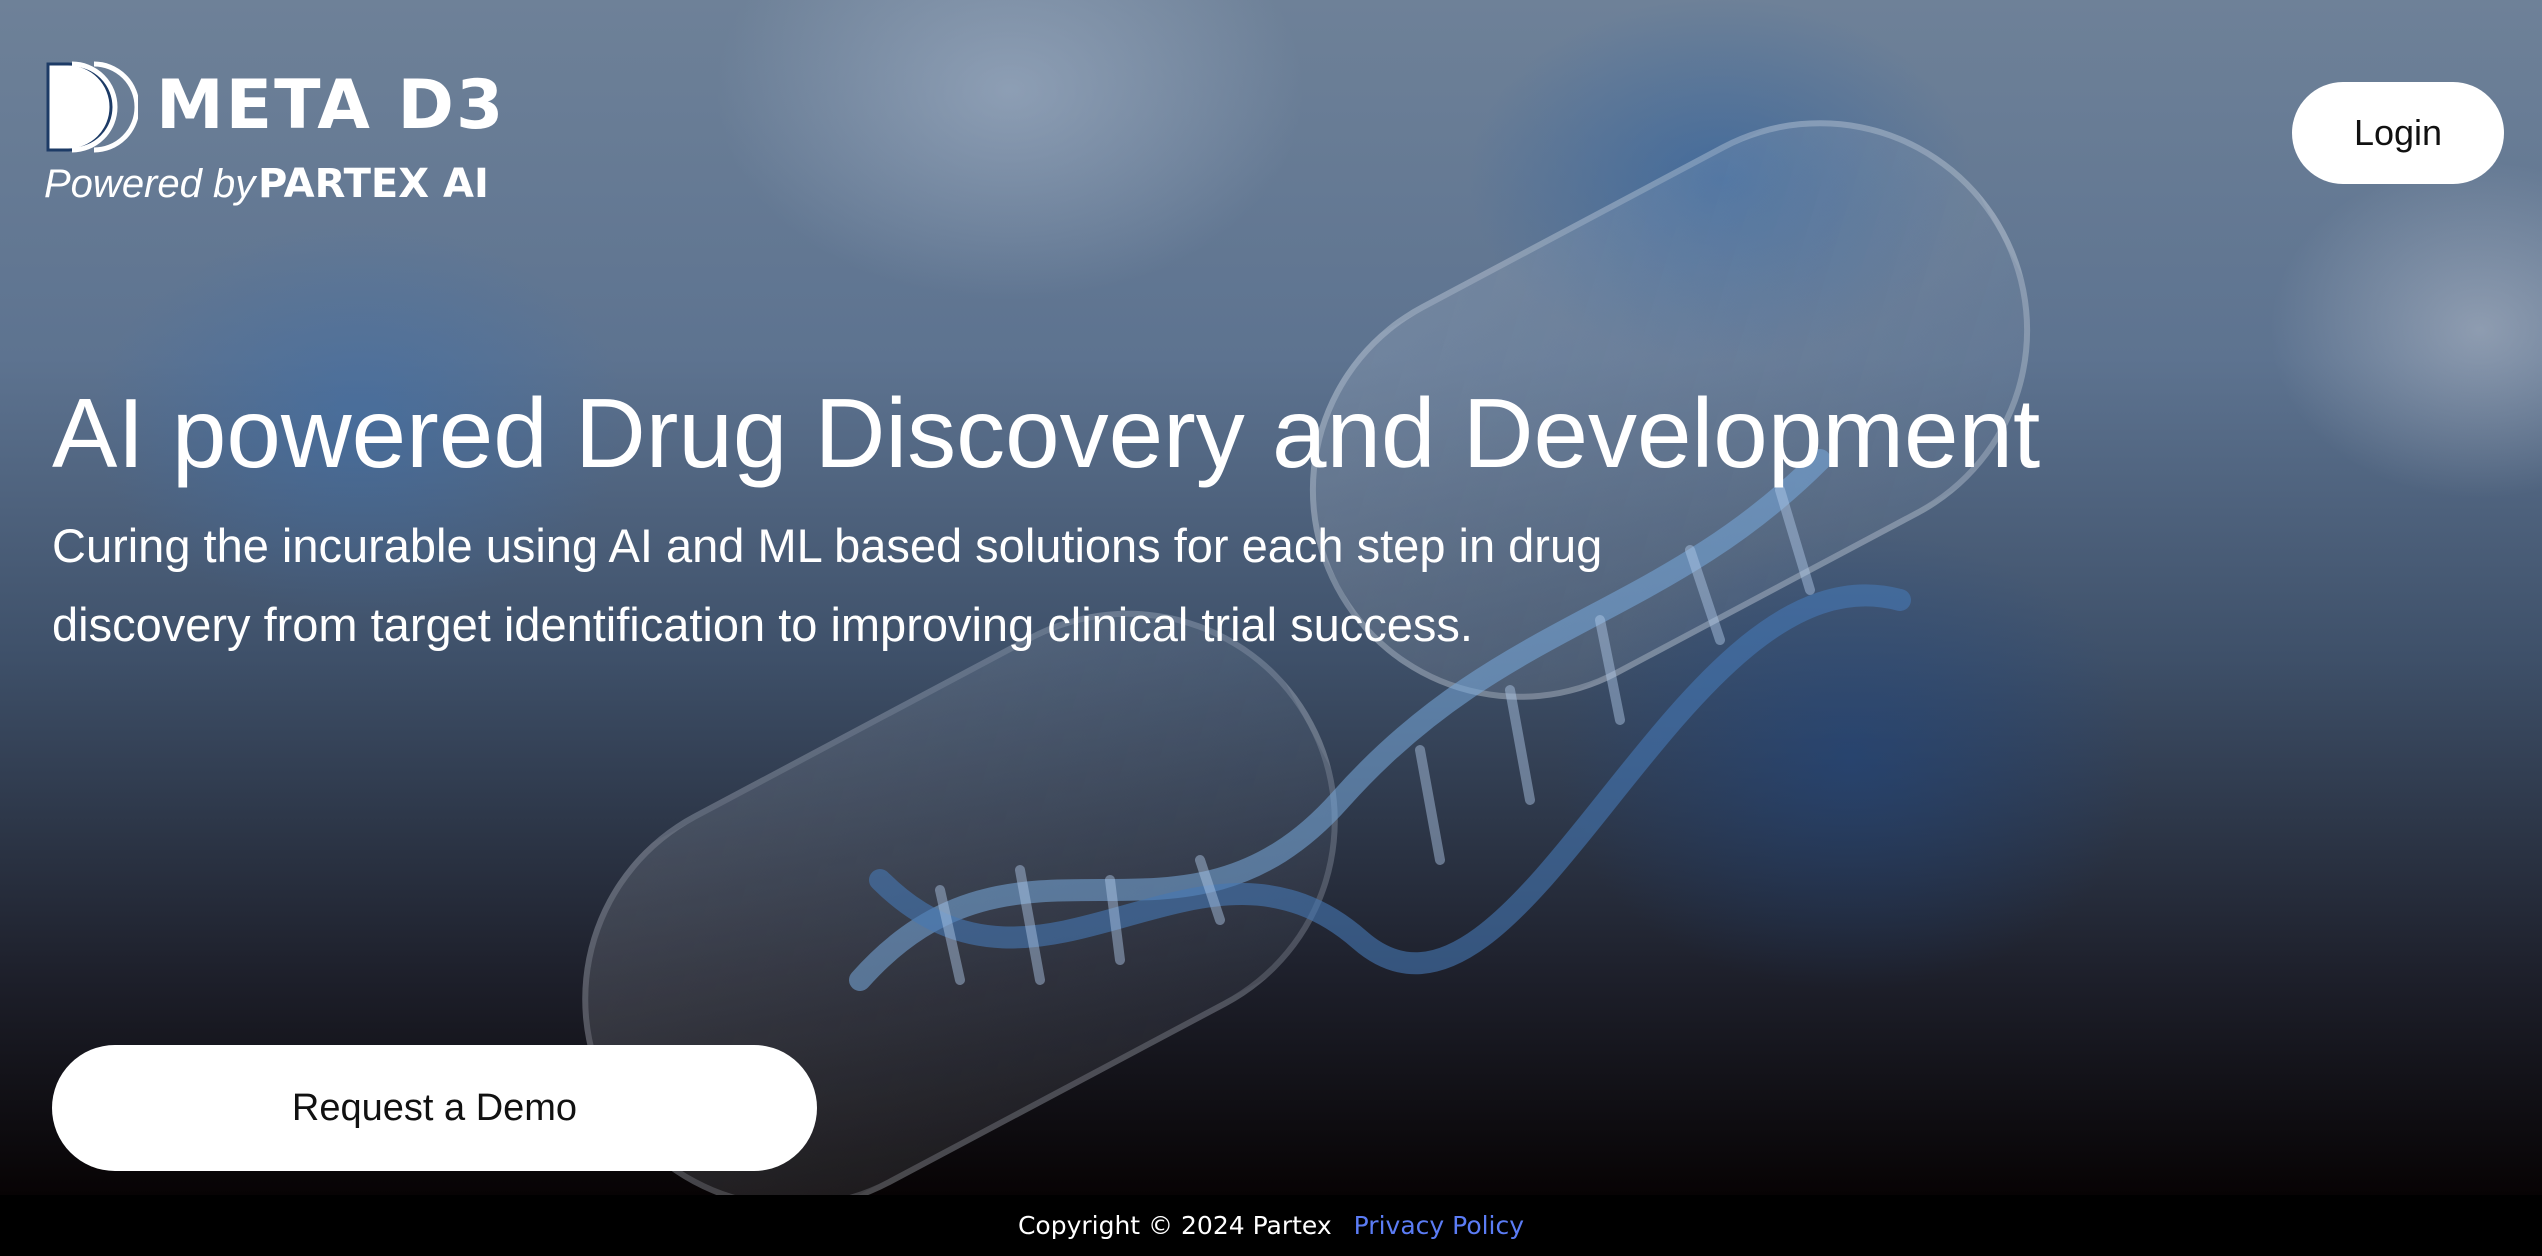 Image resolution: width=2542 pixels, height=1256 pixels. Describe the element at coordinates (331, 105) in the screenshot. I see `brand-name: META D3` at that location.